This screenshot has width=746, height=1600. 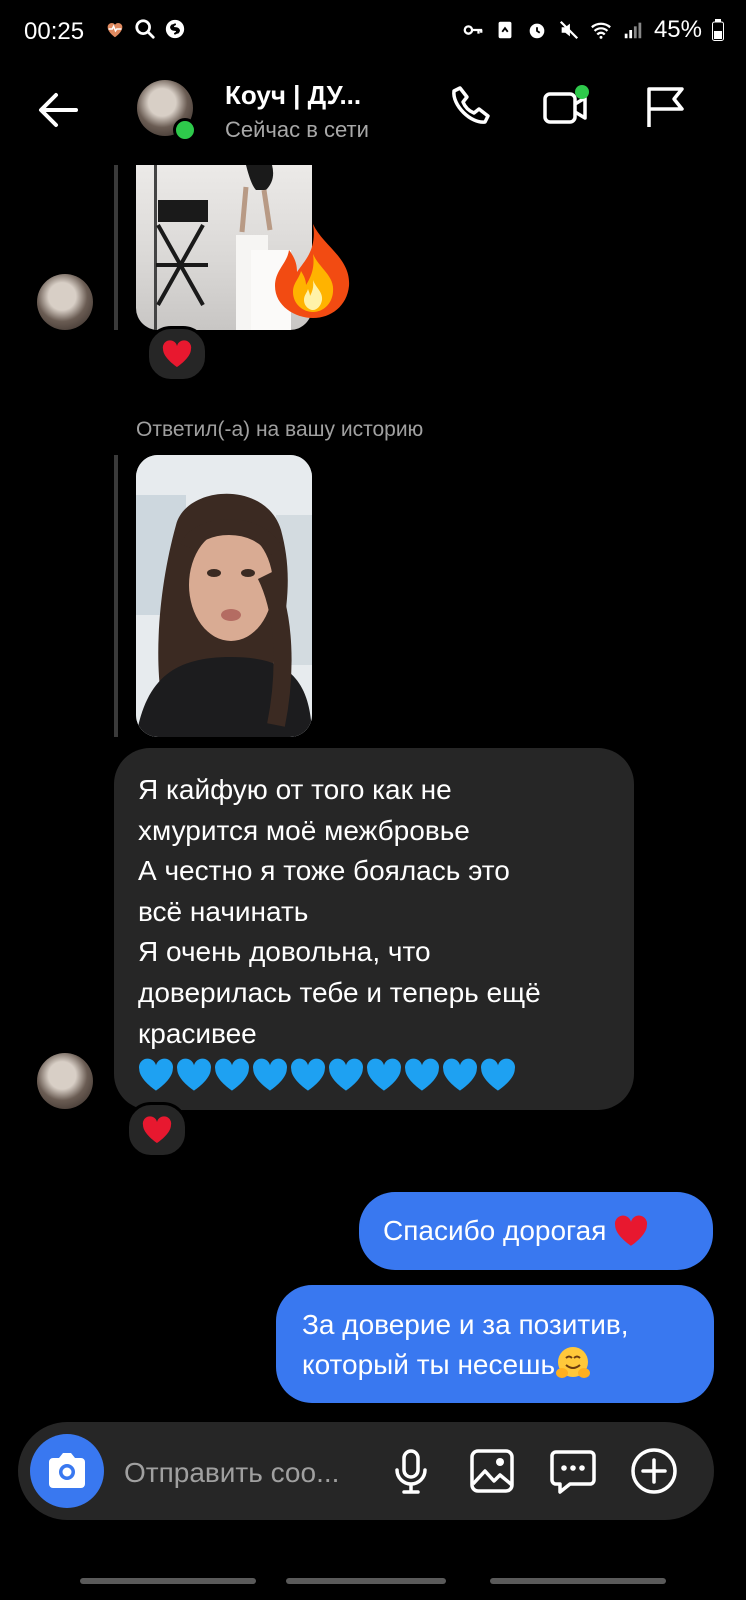 I want to click on status-right: 45%, so click(x=593, y=30).